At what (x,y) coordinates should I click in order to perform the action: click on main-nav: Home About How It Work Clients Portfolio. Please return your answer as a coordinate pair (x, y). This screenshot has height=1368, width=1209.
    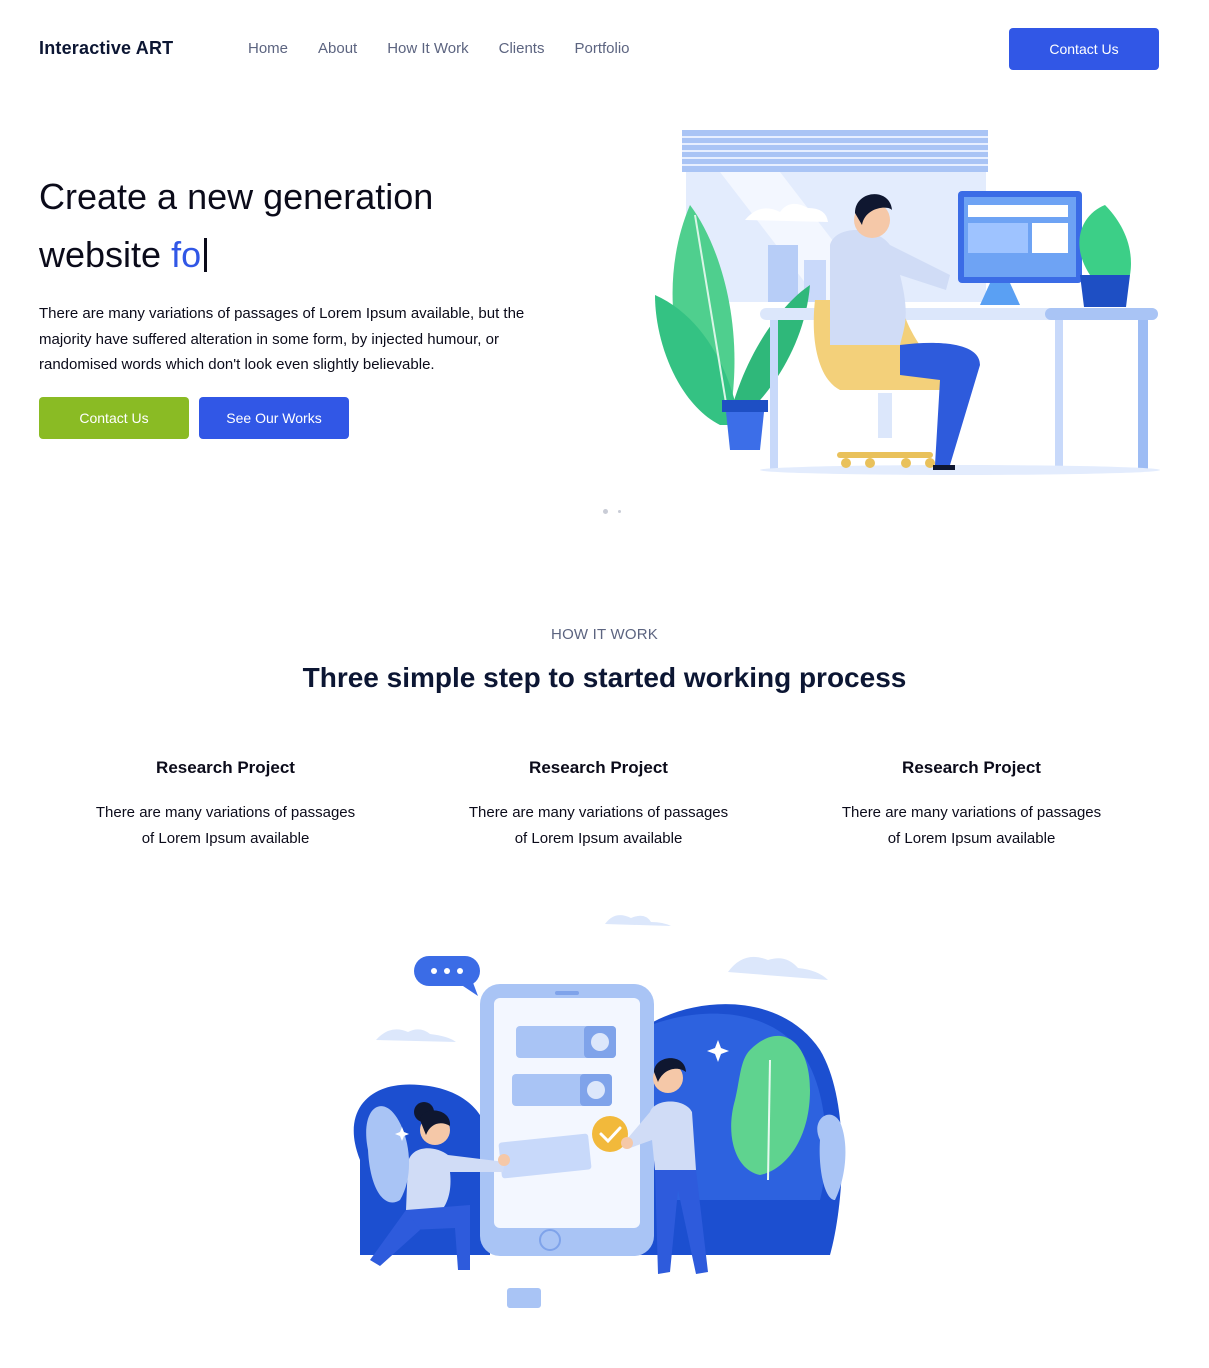
    Looking at the image, I should click on (454, 48).